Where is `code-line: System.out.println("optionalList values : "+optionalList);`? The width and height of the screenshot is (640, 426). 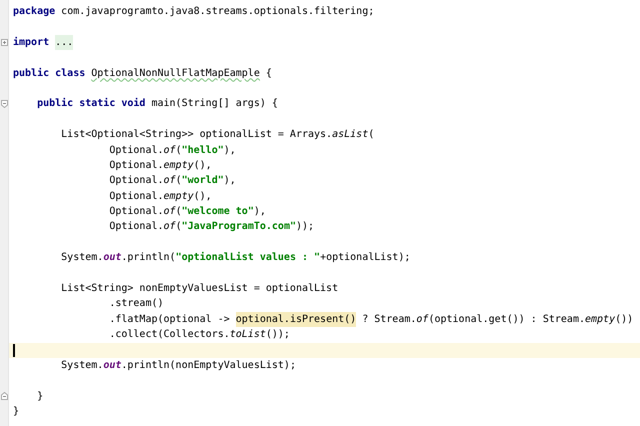 code-line: System.out.println("optionalList values : "+optionalList); is located at coordinates (235, 258).